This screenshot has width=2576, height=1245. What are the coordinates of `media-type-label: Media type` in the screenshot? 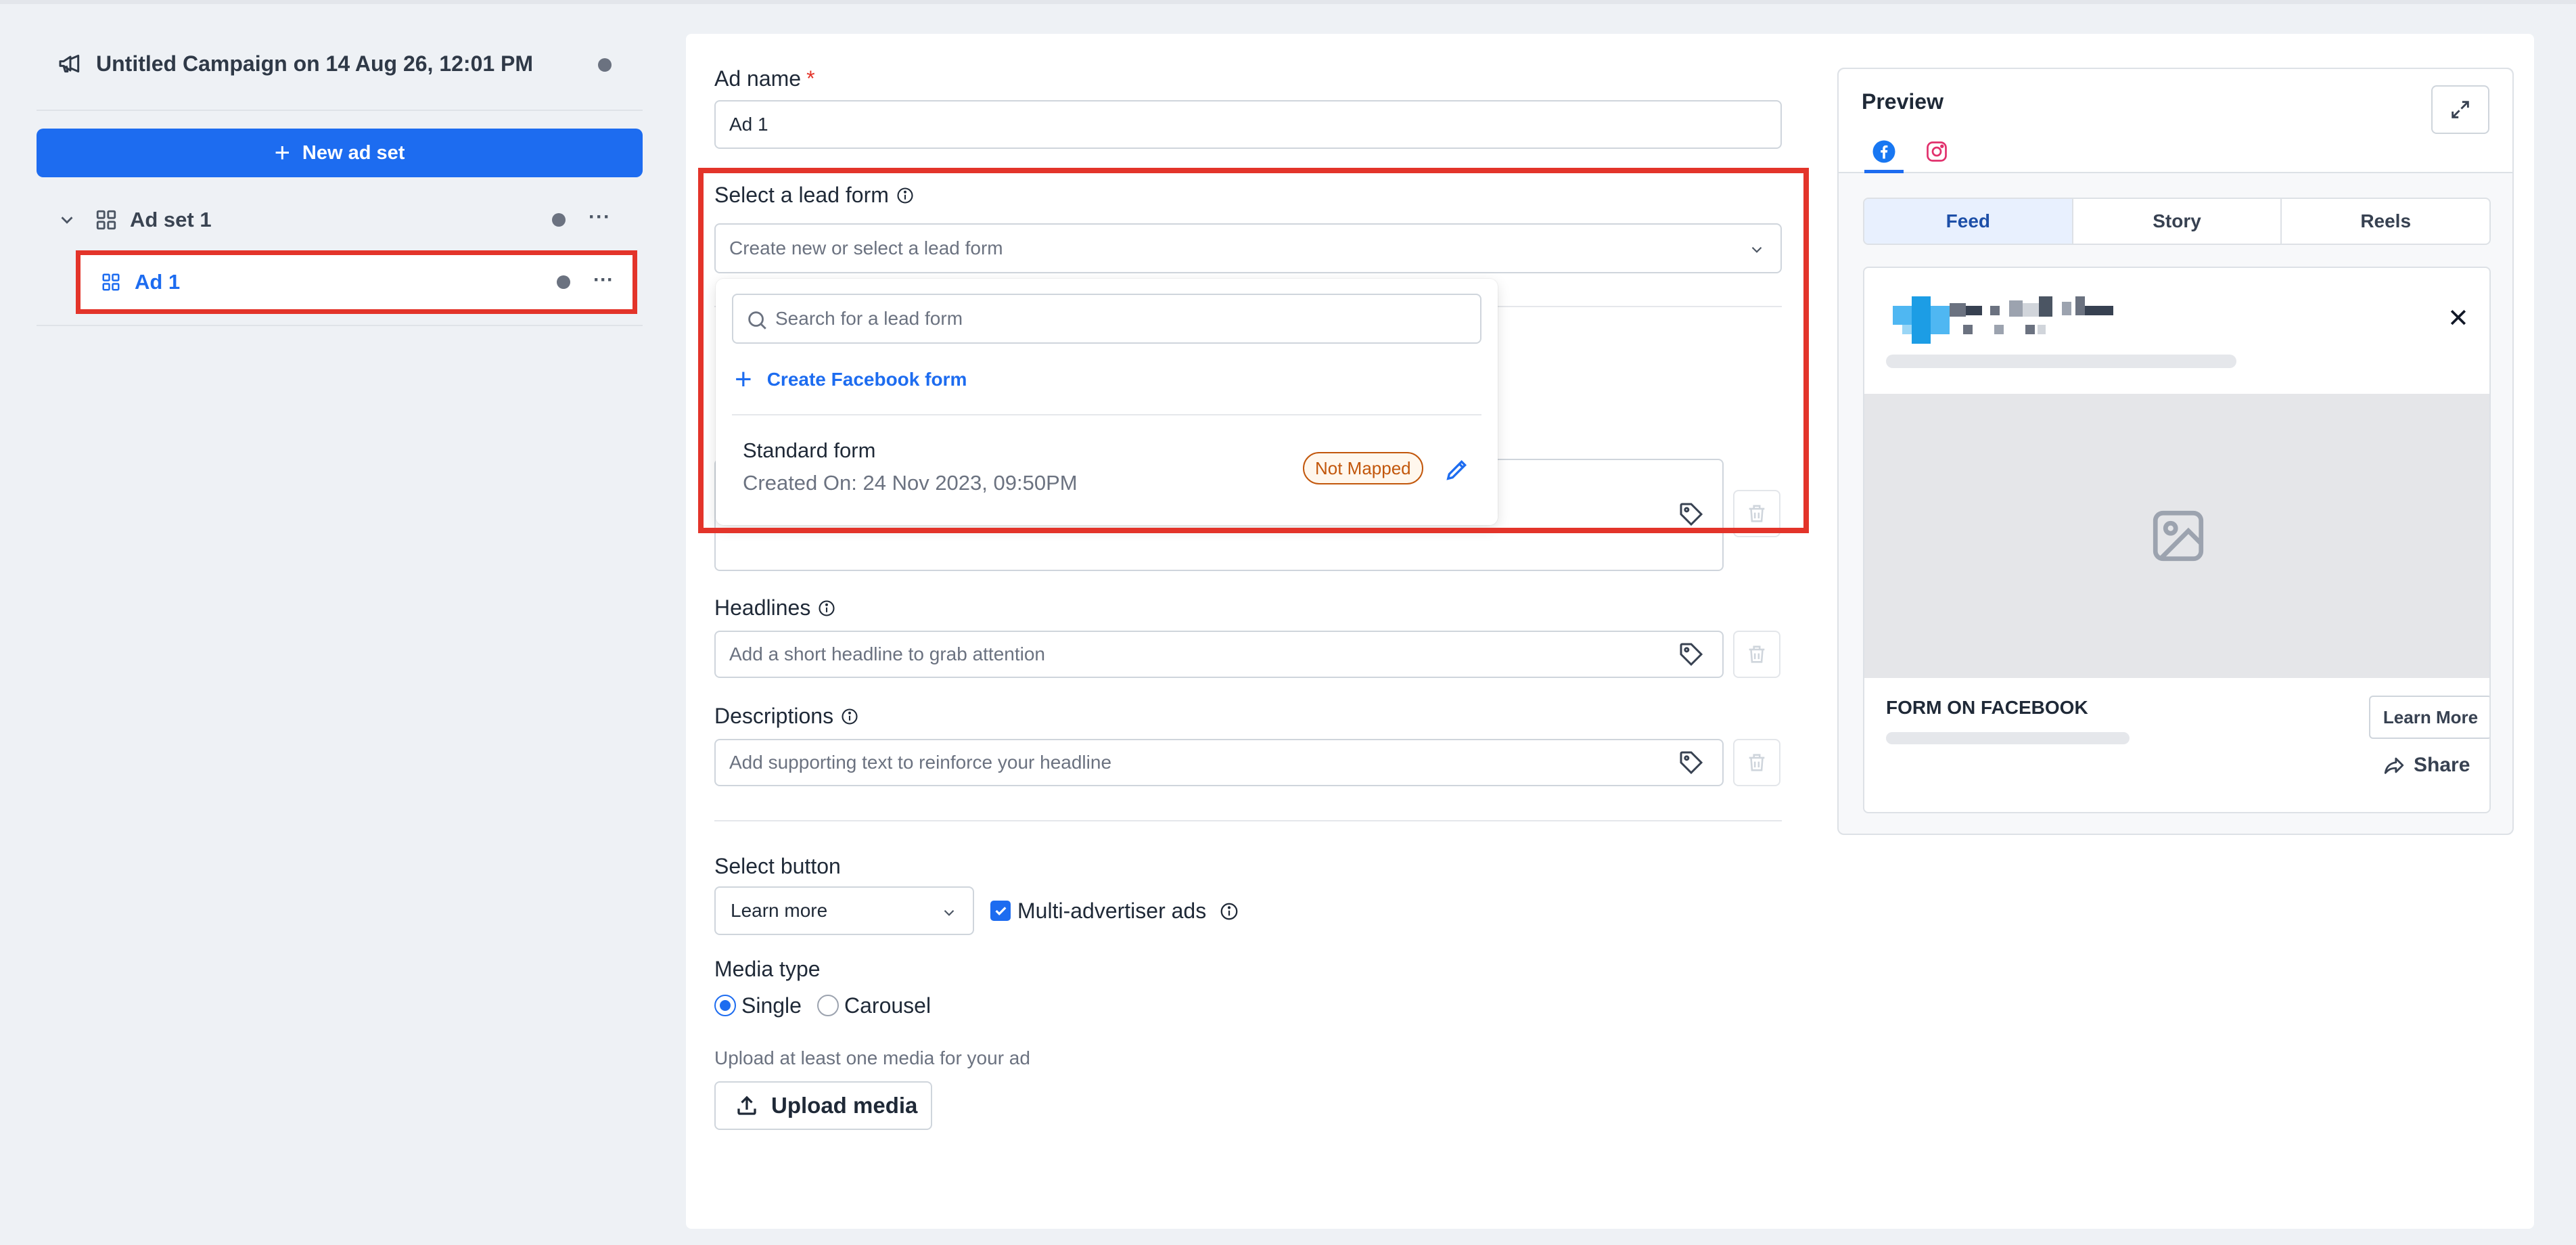 It's located at (767, 969).